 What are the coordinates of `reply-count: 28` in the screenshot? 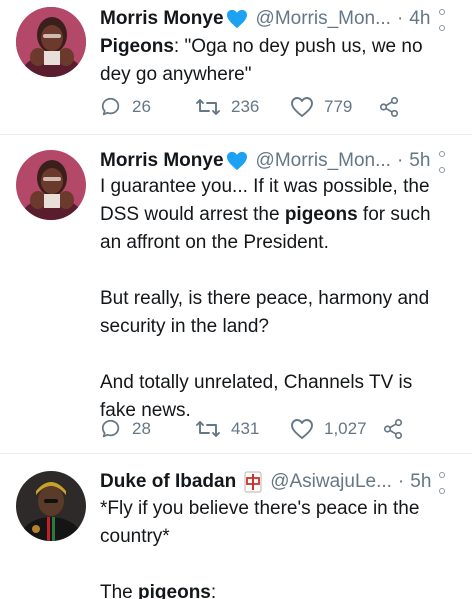 It's located at (141, 428).